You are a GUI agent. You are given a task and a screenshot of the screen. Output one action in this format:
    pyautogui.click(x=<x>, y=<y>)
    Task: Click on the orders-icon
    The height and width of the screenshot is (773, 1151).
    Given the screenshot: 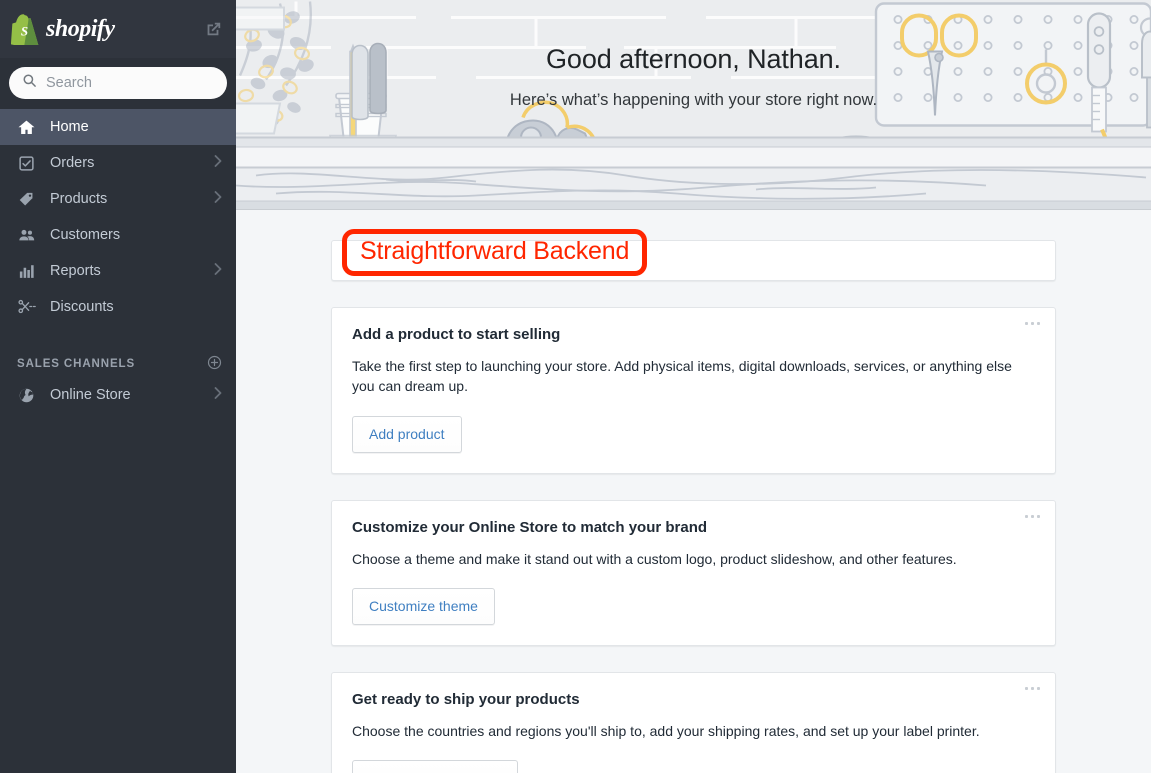 What is the action you would take?
    pyautogui.click(x=26, y=163)
    